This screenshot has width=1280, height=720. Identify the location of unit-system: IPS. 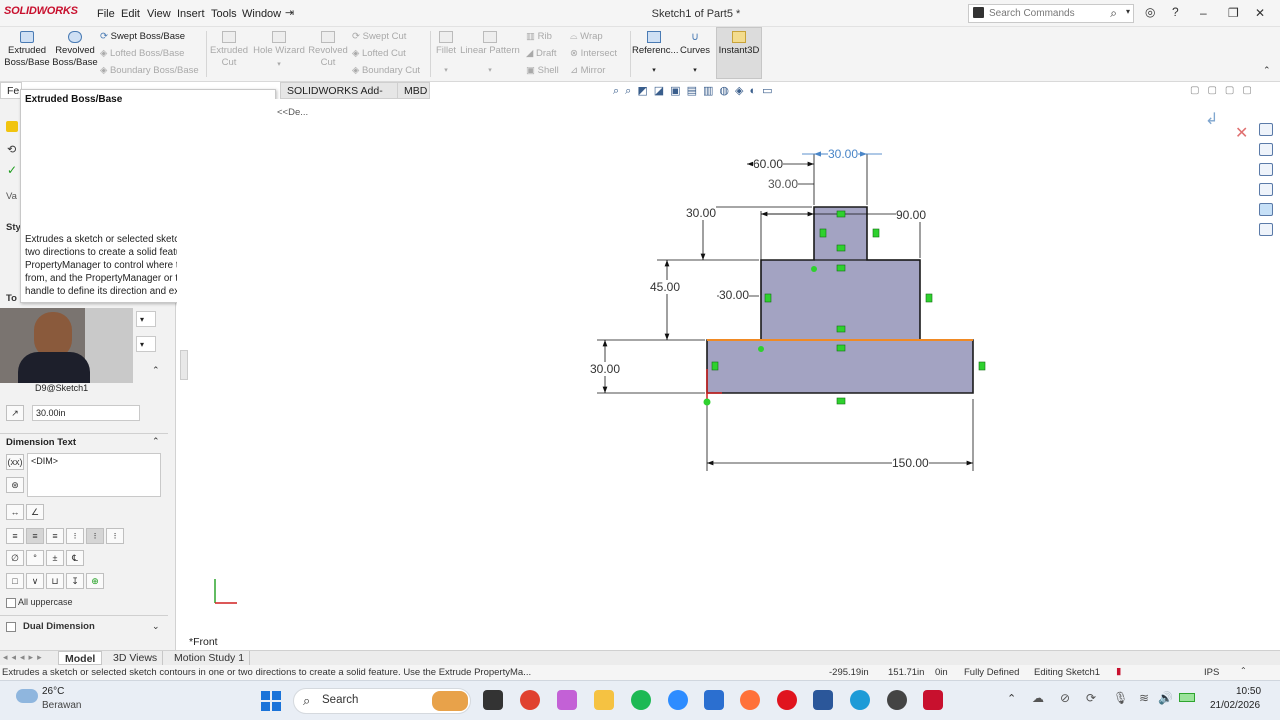
(1211, 672).